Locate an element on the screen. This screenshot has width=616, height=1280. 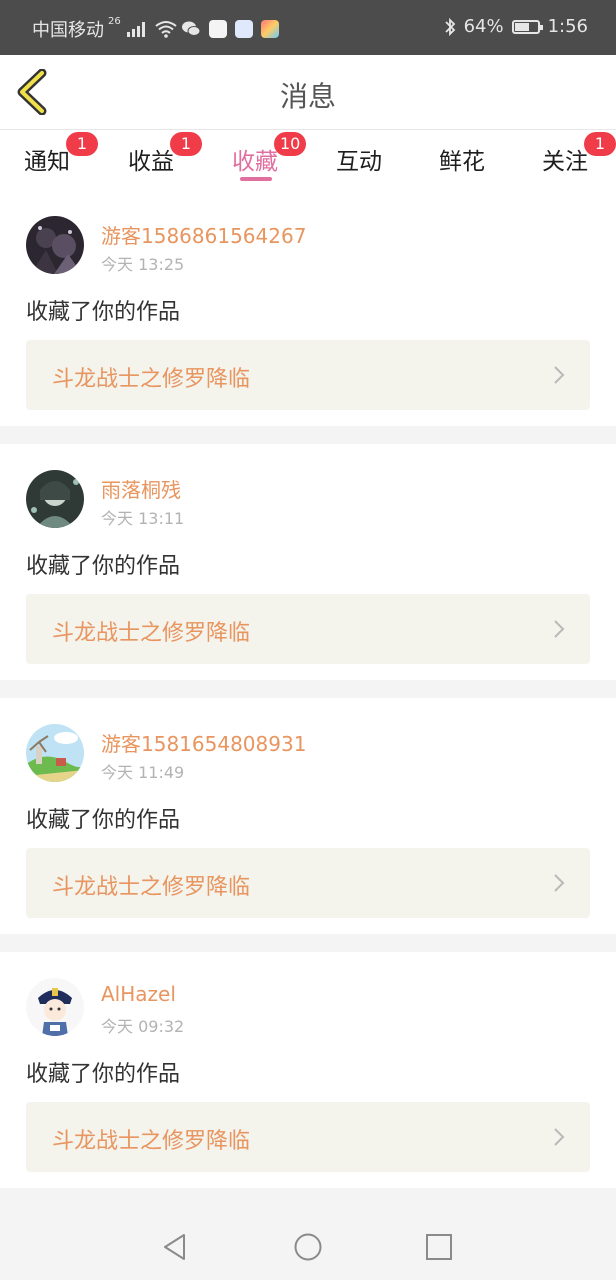
header-bar: 消息 is located at coordinates (308, 92).